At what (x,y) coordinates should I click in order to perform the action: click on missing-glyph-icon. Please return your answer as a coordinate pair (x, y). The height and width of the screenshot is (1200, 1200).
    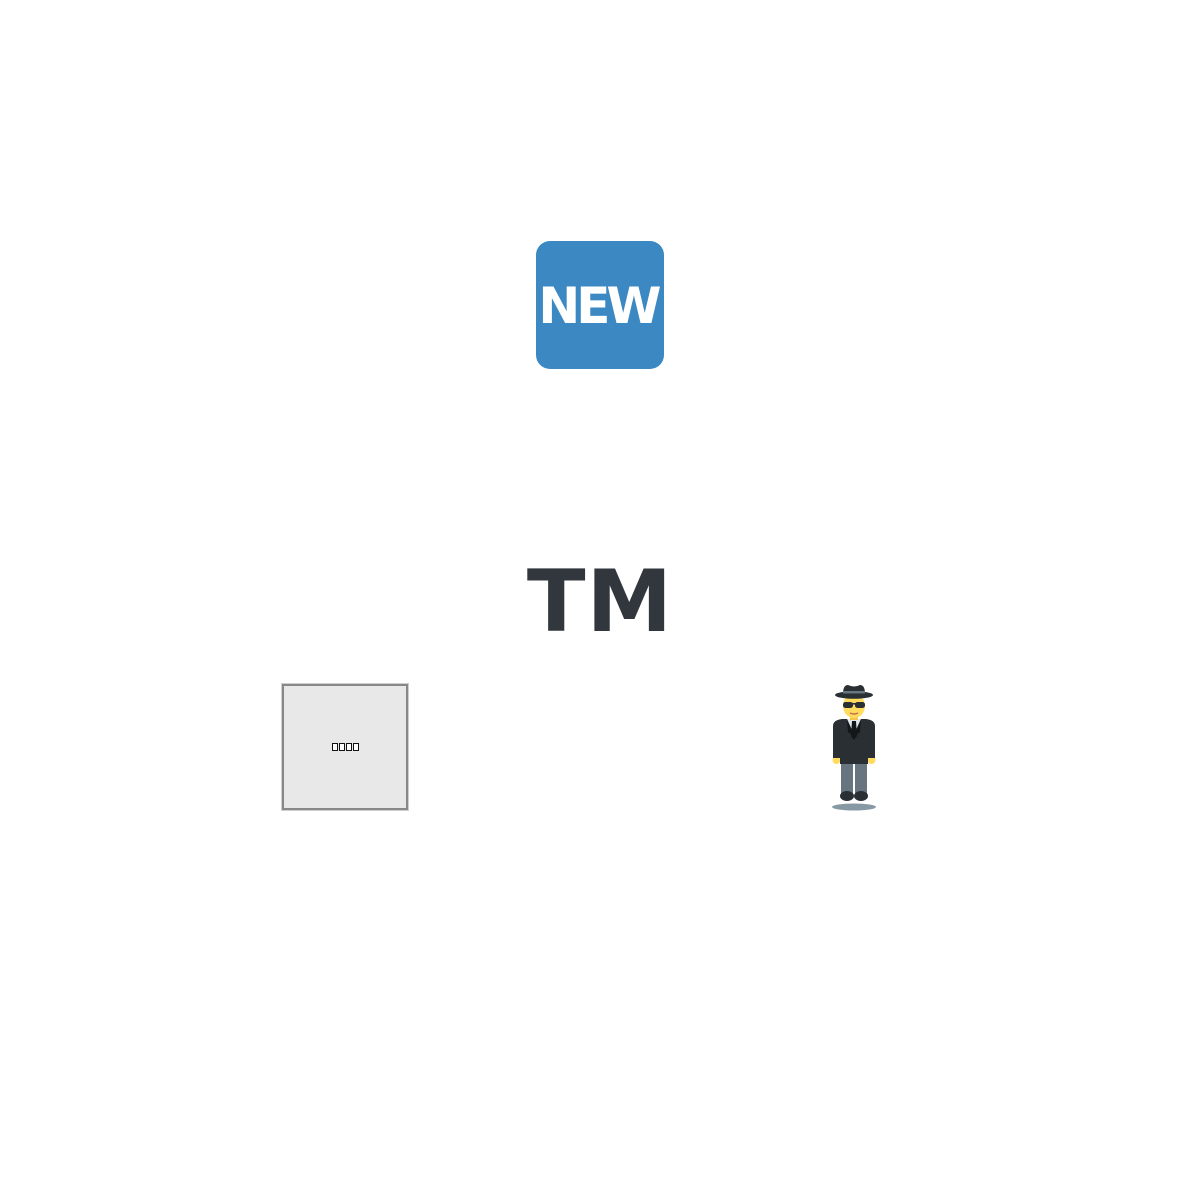
    Looking at the image, I should click on (345, 747).